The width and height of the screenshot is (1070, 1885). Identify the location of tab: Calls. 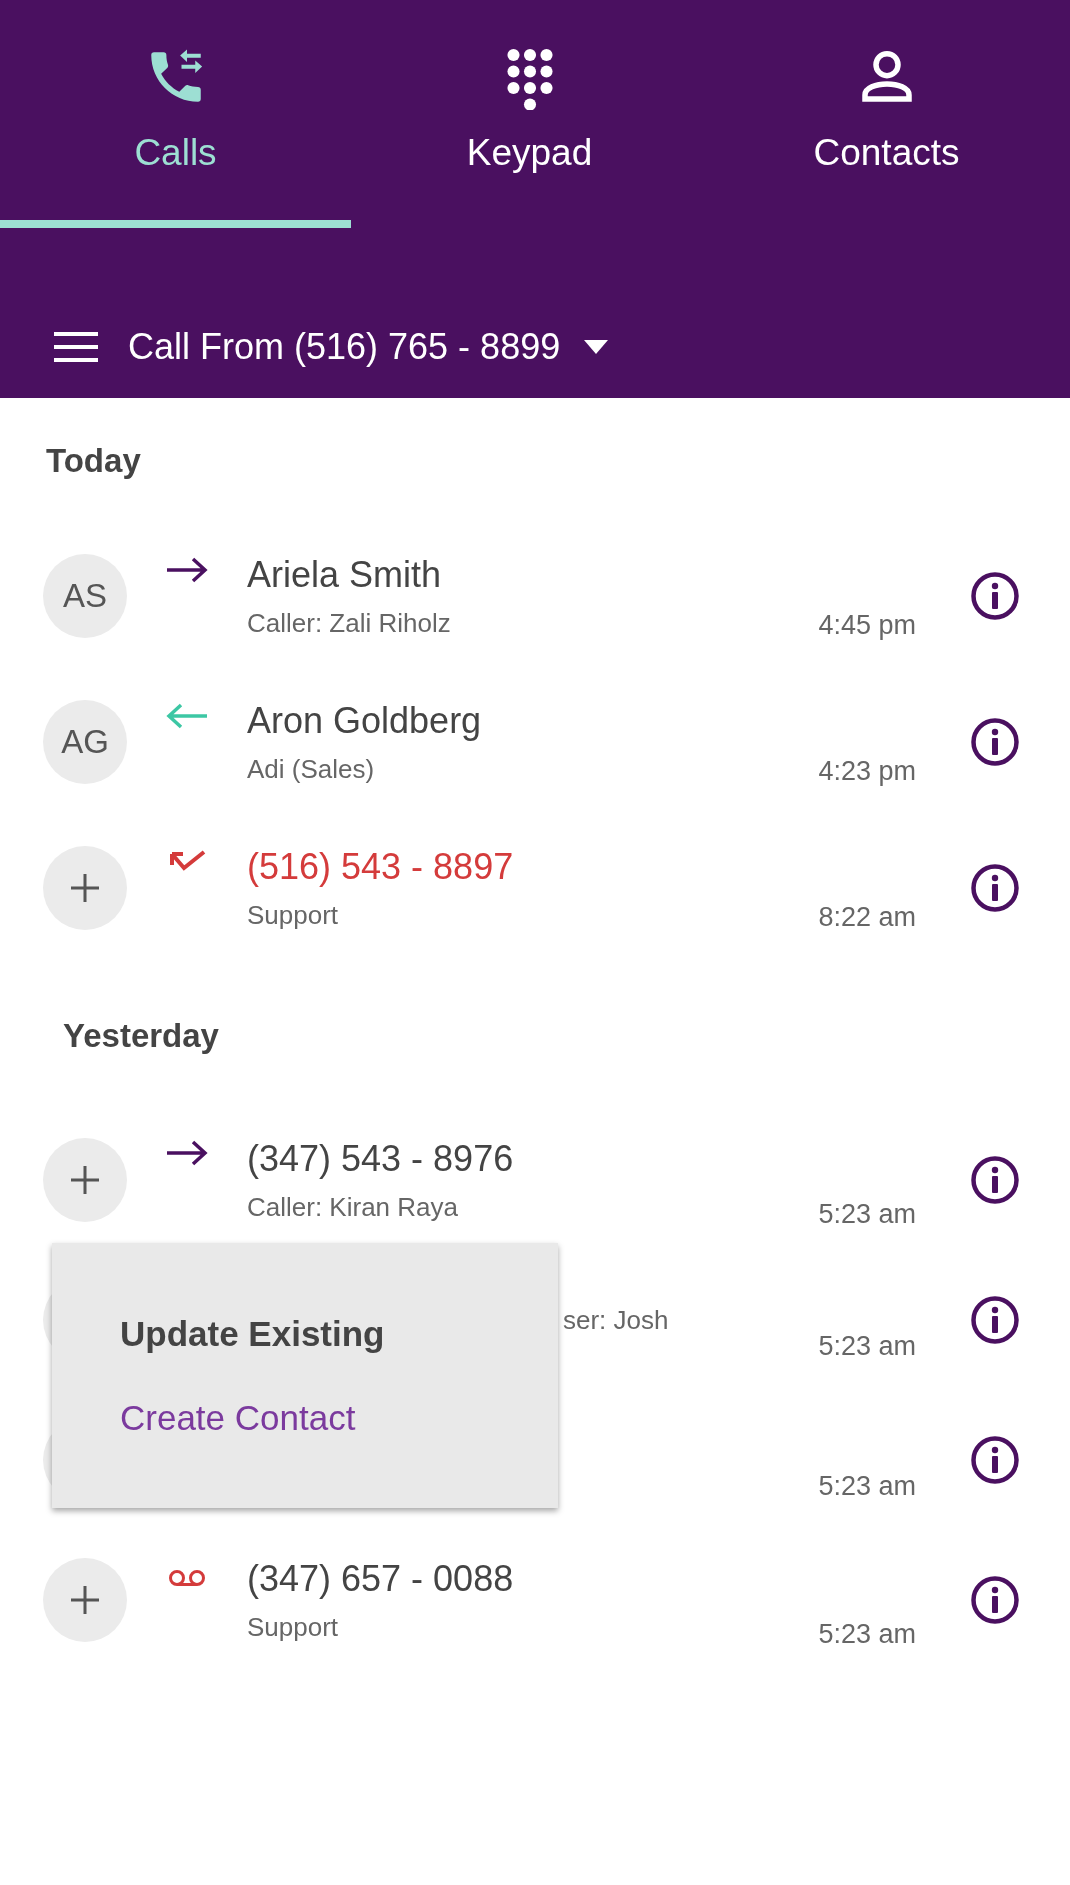
(175, 114).